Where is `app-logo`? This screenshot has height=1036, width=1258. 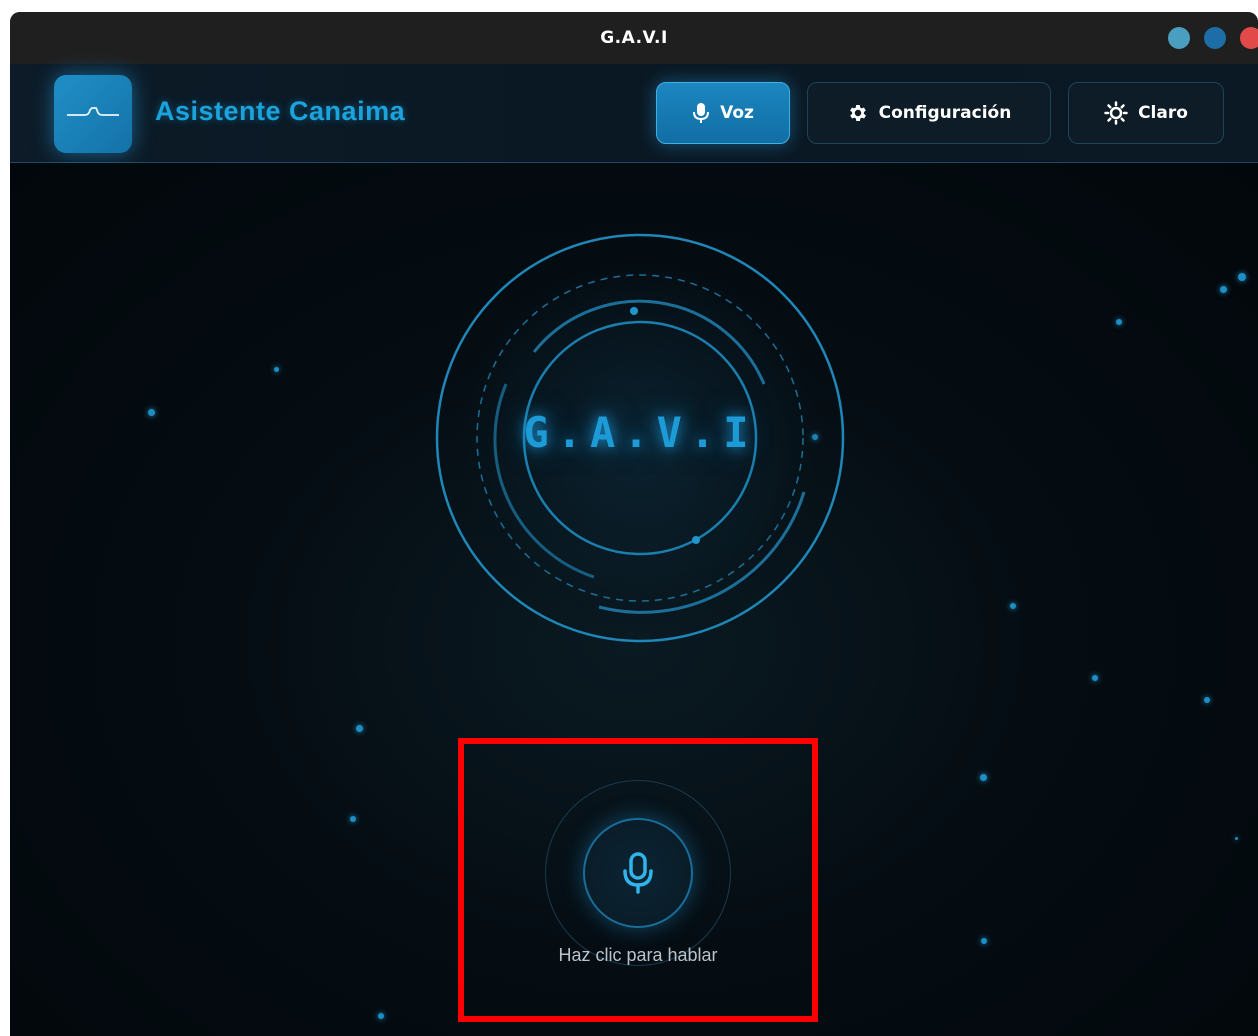 app-logo is located at coordinates (93, 114).